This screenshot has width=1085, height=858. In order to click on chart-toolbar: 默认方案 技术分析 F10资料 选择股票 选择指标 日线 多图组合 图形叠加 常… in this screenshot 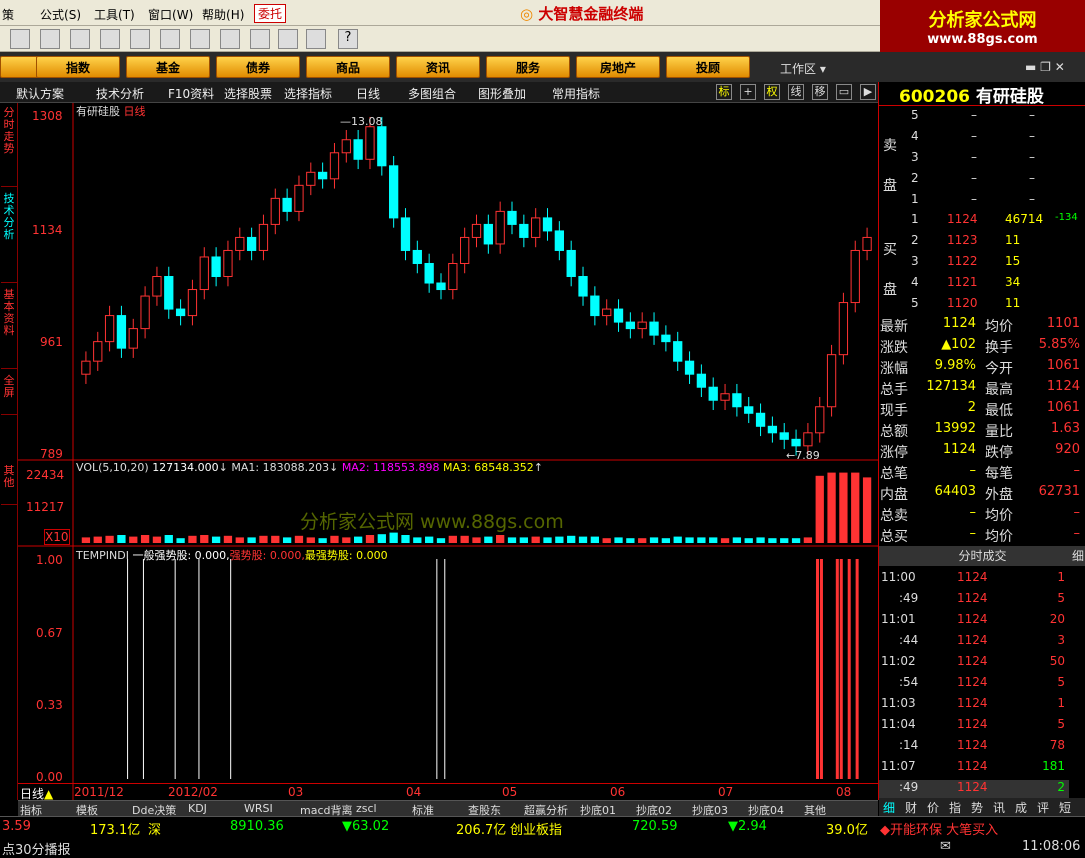, I will do `click(439, 92)`.